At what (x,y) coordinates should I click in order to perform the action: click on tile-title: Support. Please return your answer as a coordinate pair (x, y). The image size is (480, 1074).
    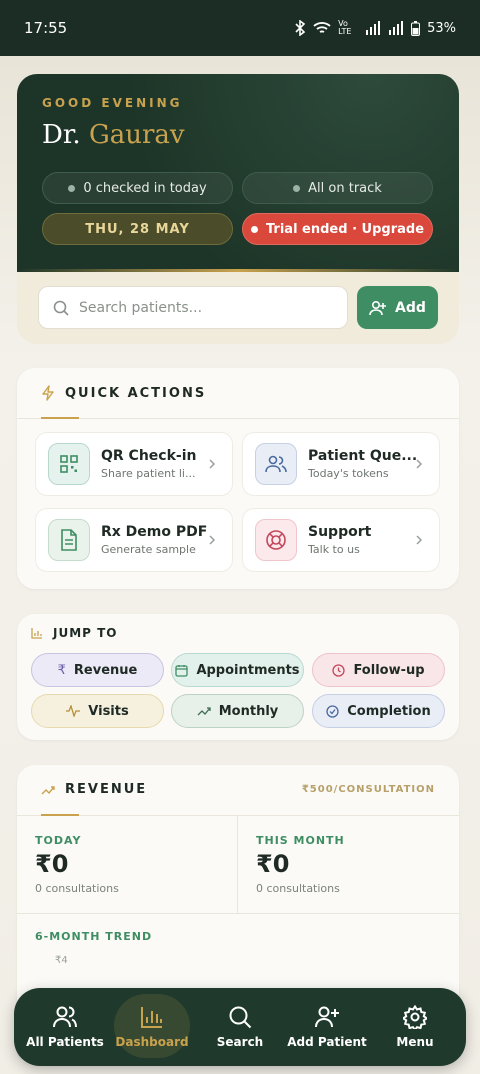
    Looking at the image, I should click on (340, 532).